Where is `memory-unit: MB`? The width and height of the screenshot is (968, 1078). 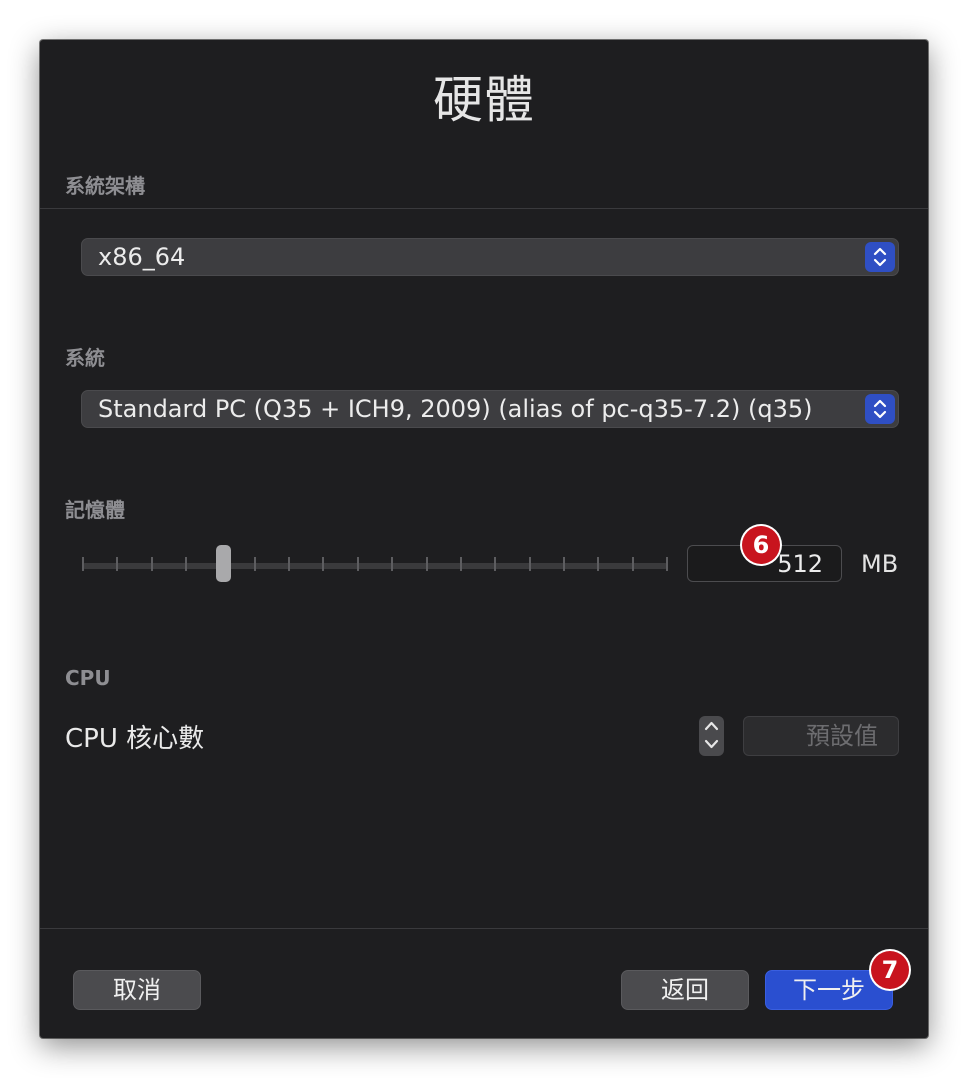 memory-unit: MB is located at coordinates (880, 564).